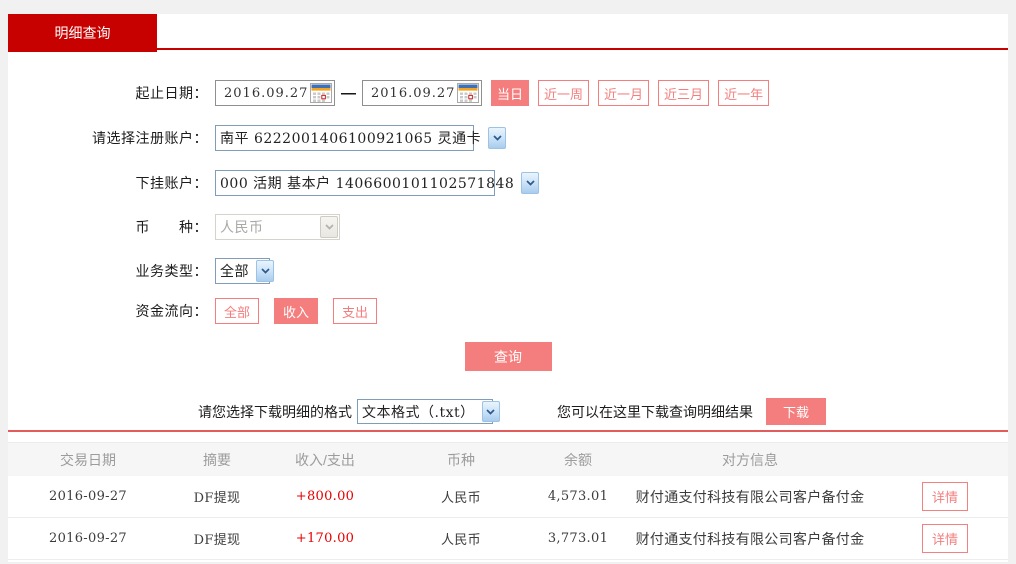 The image size is (1016, 564). What do you see at coordinates (82, 33) in the screenshot?
I see `tab-detail-query: 明细查询` at bounding box center [82, 33].